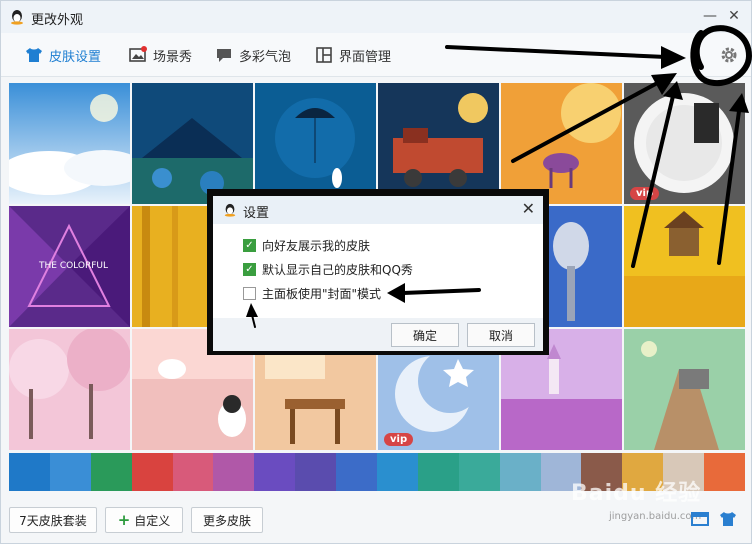 The height and width of the screenshot is (544, 752). What do you see at coordinates (322, 293) in the screenshot?
I see `option-label: 主面板使用"封面"模式` at bounding box center [322, 293].